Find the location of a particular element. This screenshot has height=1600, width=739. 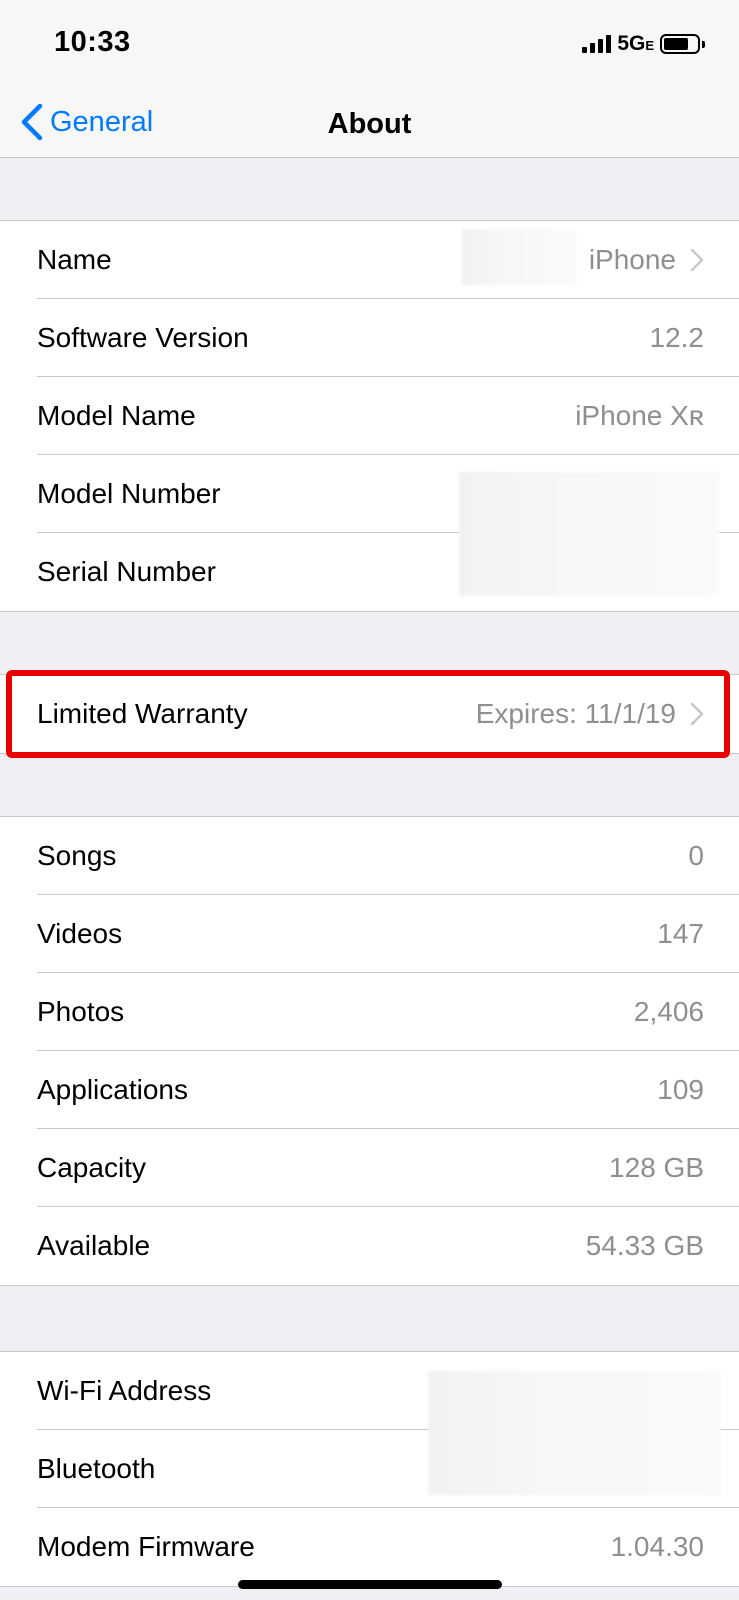

row-value: Expires: 11/1/19 is located at coordinates (575, 713).